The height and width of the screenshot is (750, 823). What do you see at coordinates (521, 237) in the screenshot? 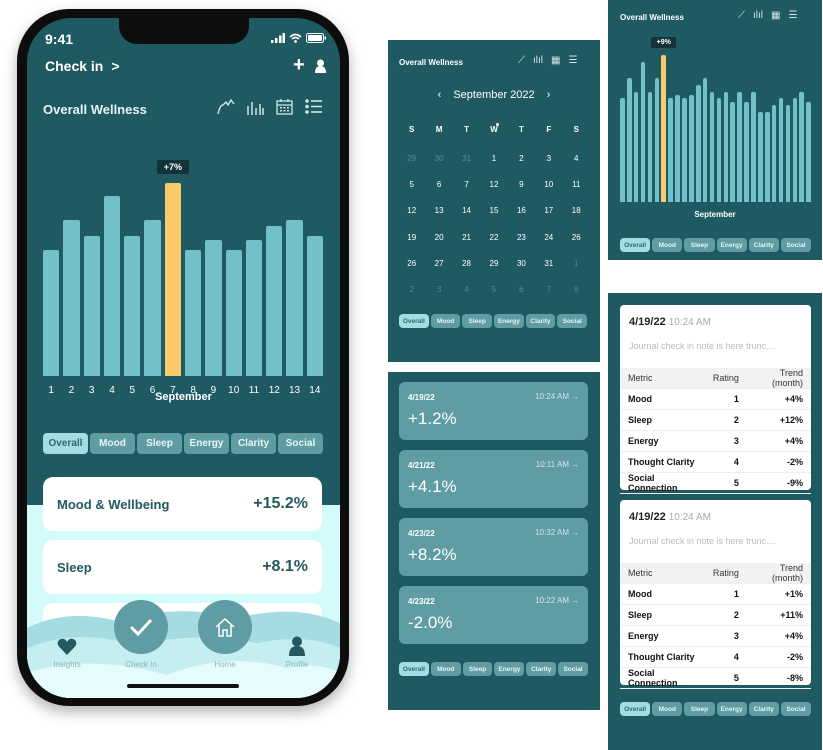
I see `calendar-day: 23` at bounding box center [521, 237].